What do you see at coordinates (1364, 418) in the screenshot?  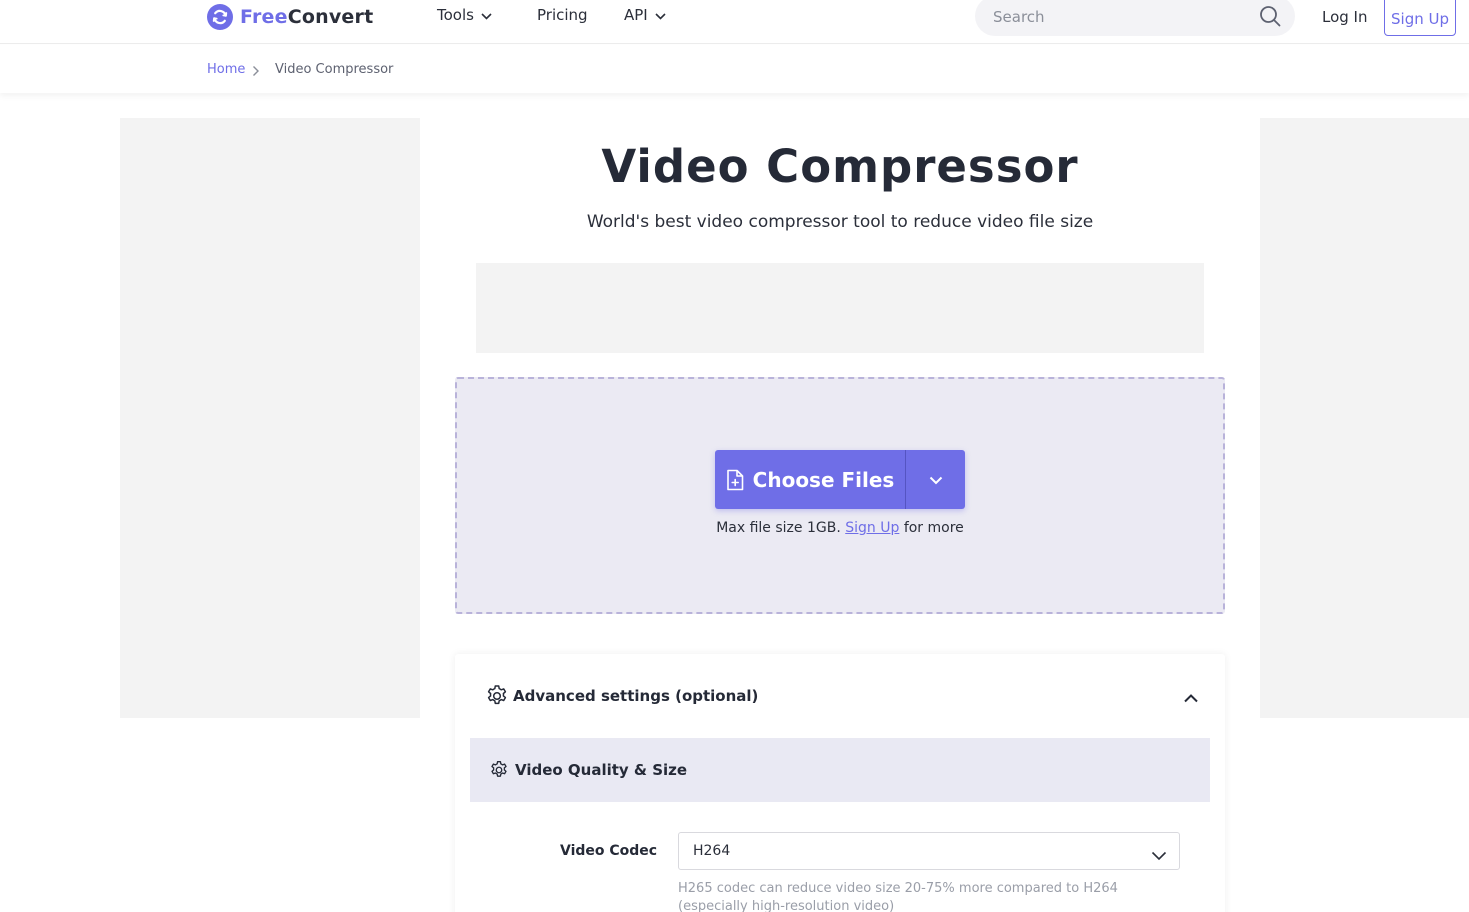 I see `ad-placeholder-right` at bounding box center [1364, 418].